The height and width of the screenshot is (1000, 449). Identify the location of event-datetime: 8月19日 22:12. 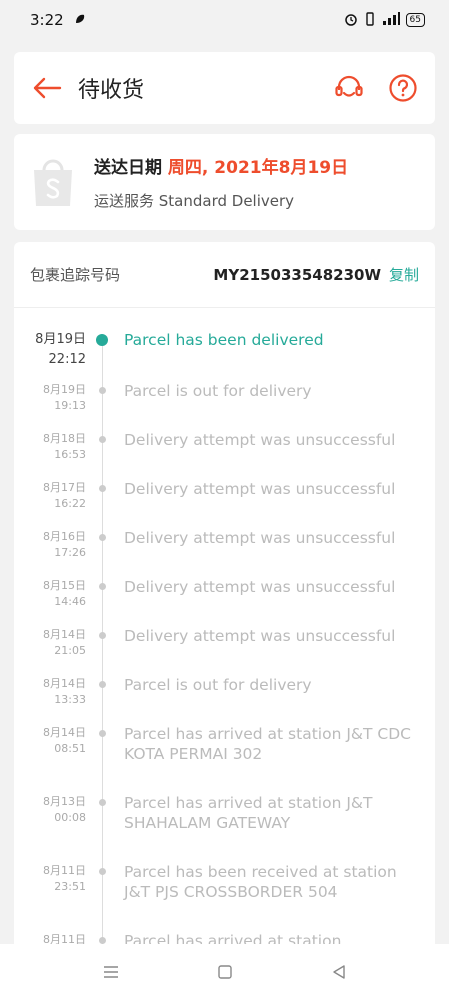
(50, 350).